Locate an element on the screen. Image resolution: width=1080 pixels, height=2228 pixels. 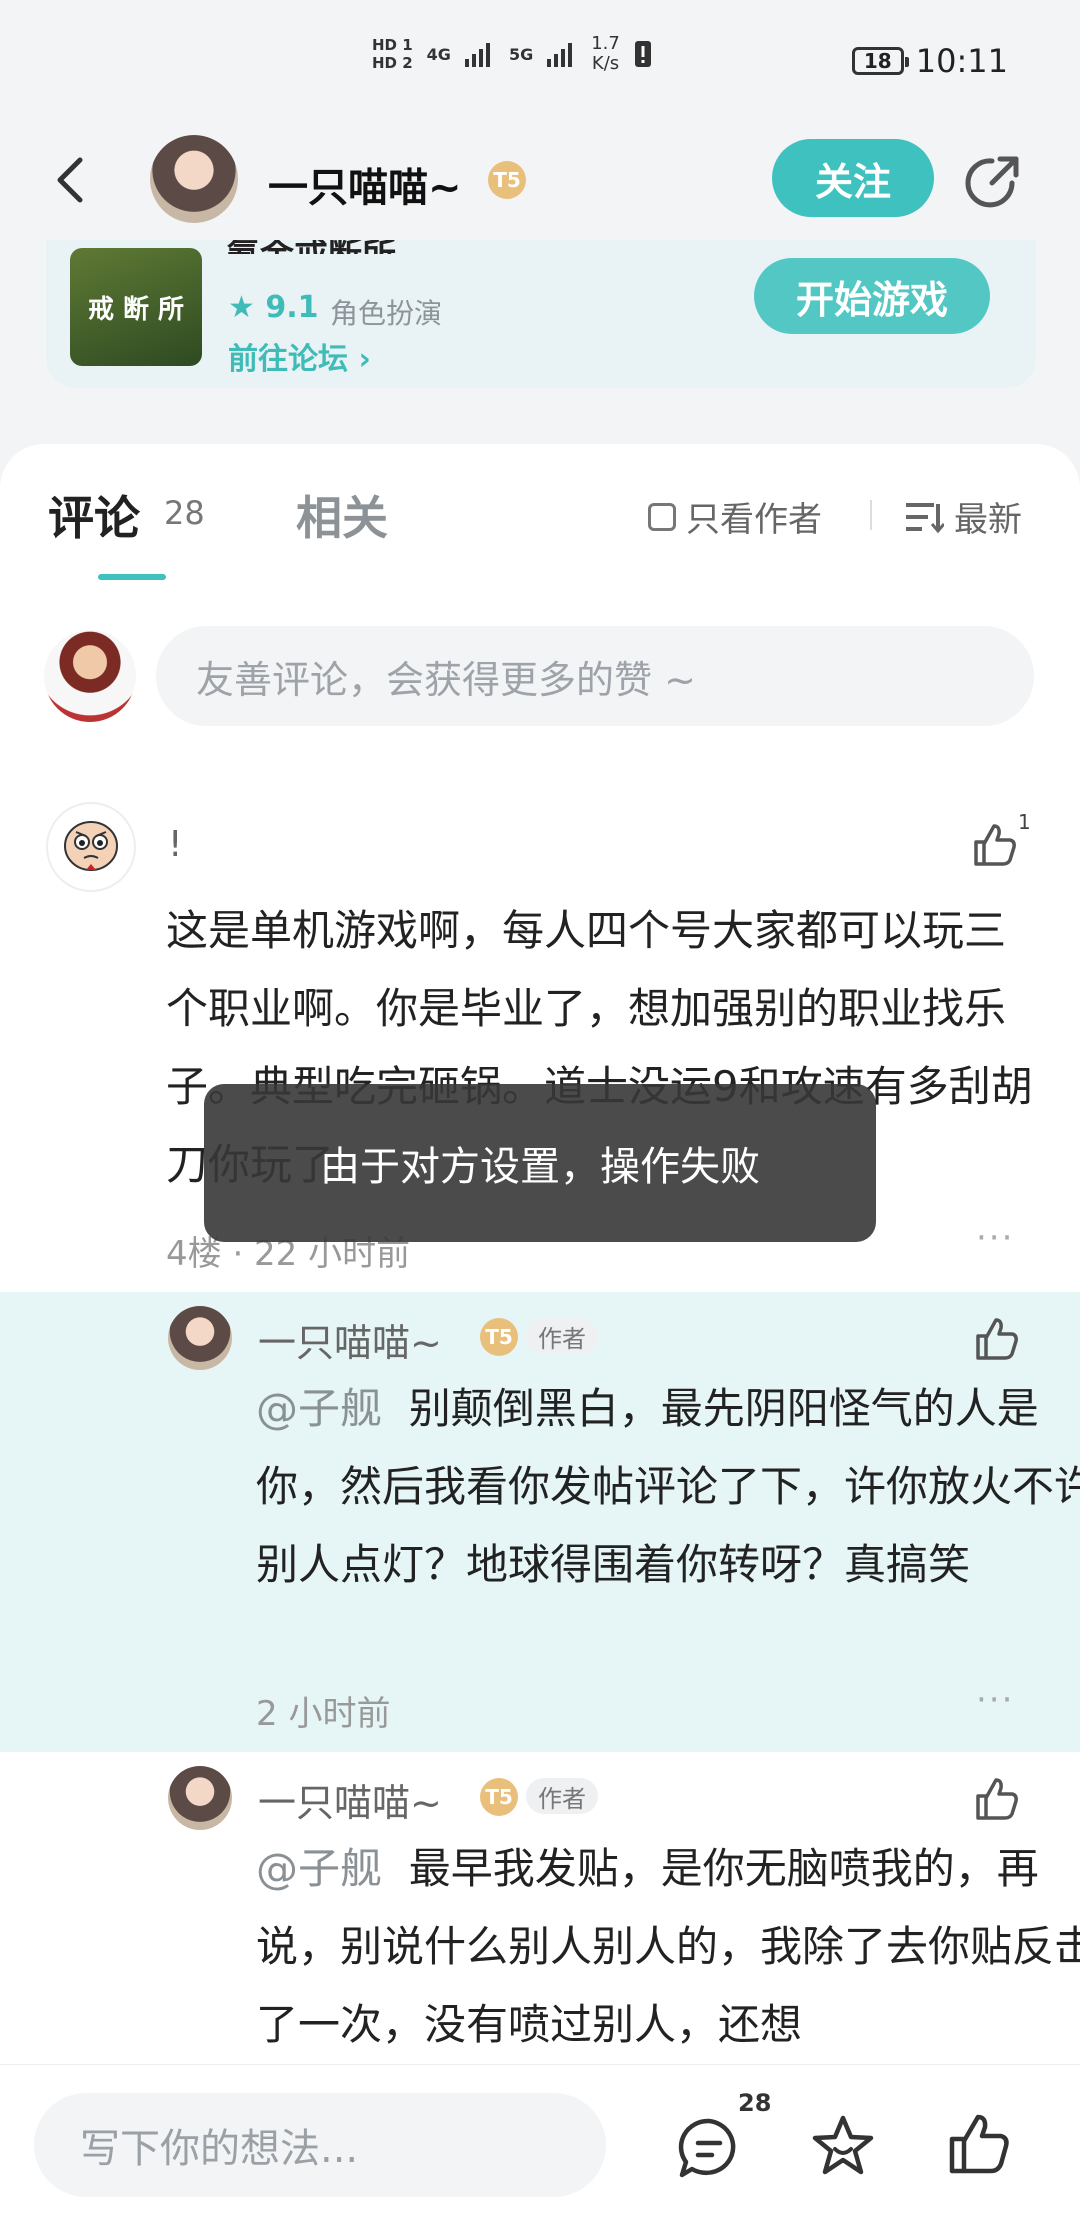
status-bar: HD 1 HD 2 4G 5G 1.7 K/s 18 10:11 is located at coordinates (540, 62).